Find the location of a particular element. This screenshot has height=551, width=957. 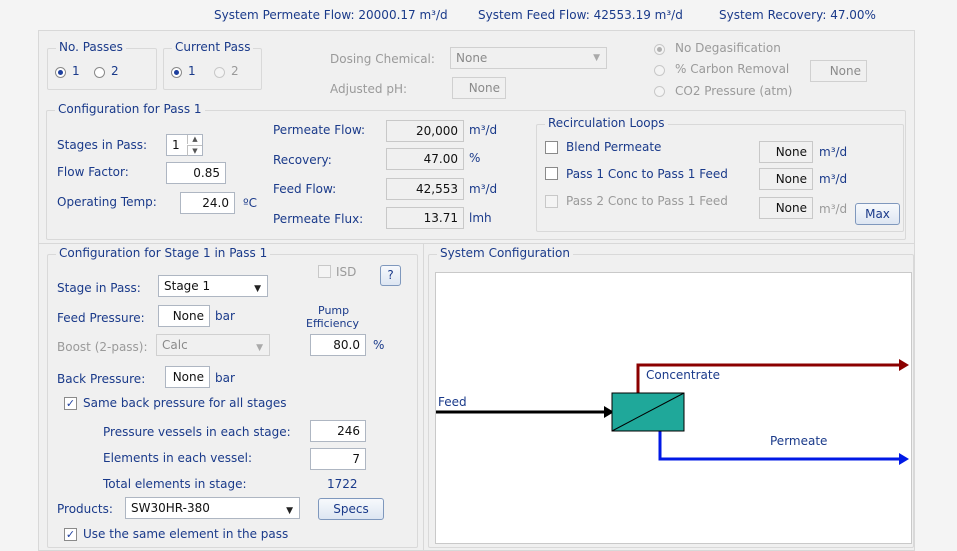

no-degas-label: No Degasification is located at coordinates (728, 48).